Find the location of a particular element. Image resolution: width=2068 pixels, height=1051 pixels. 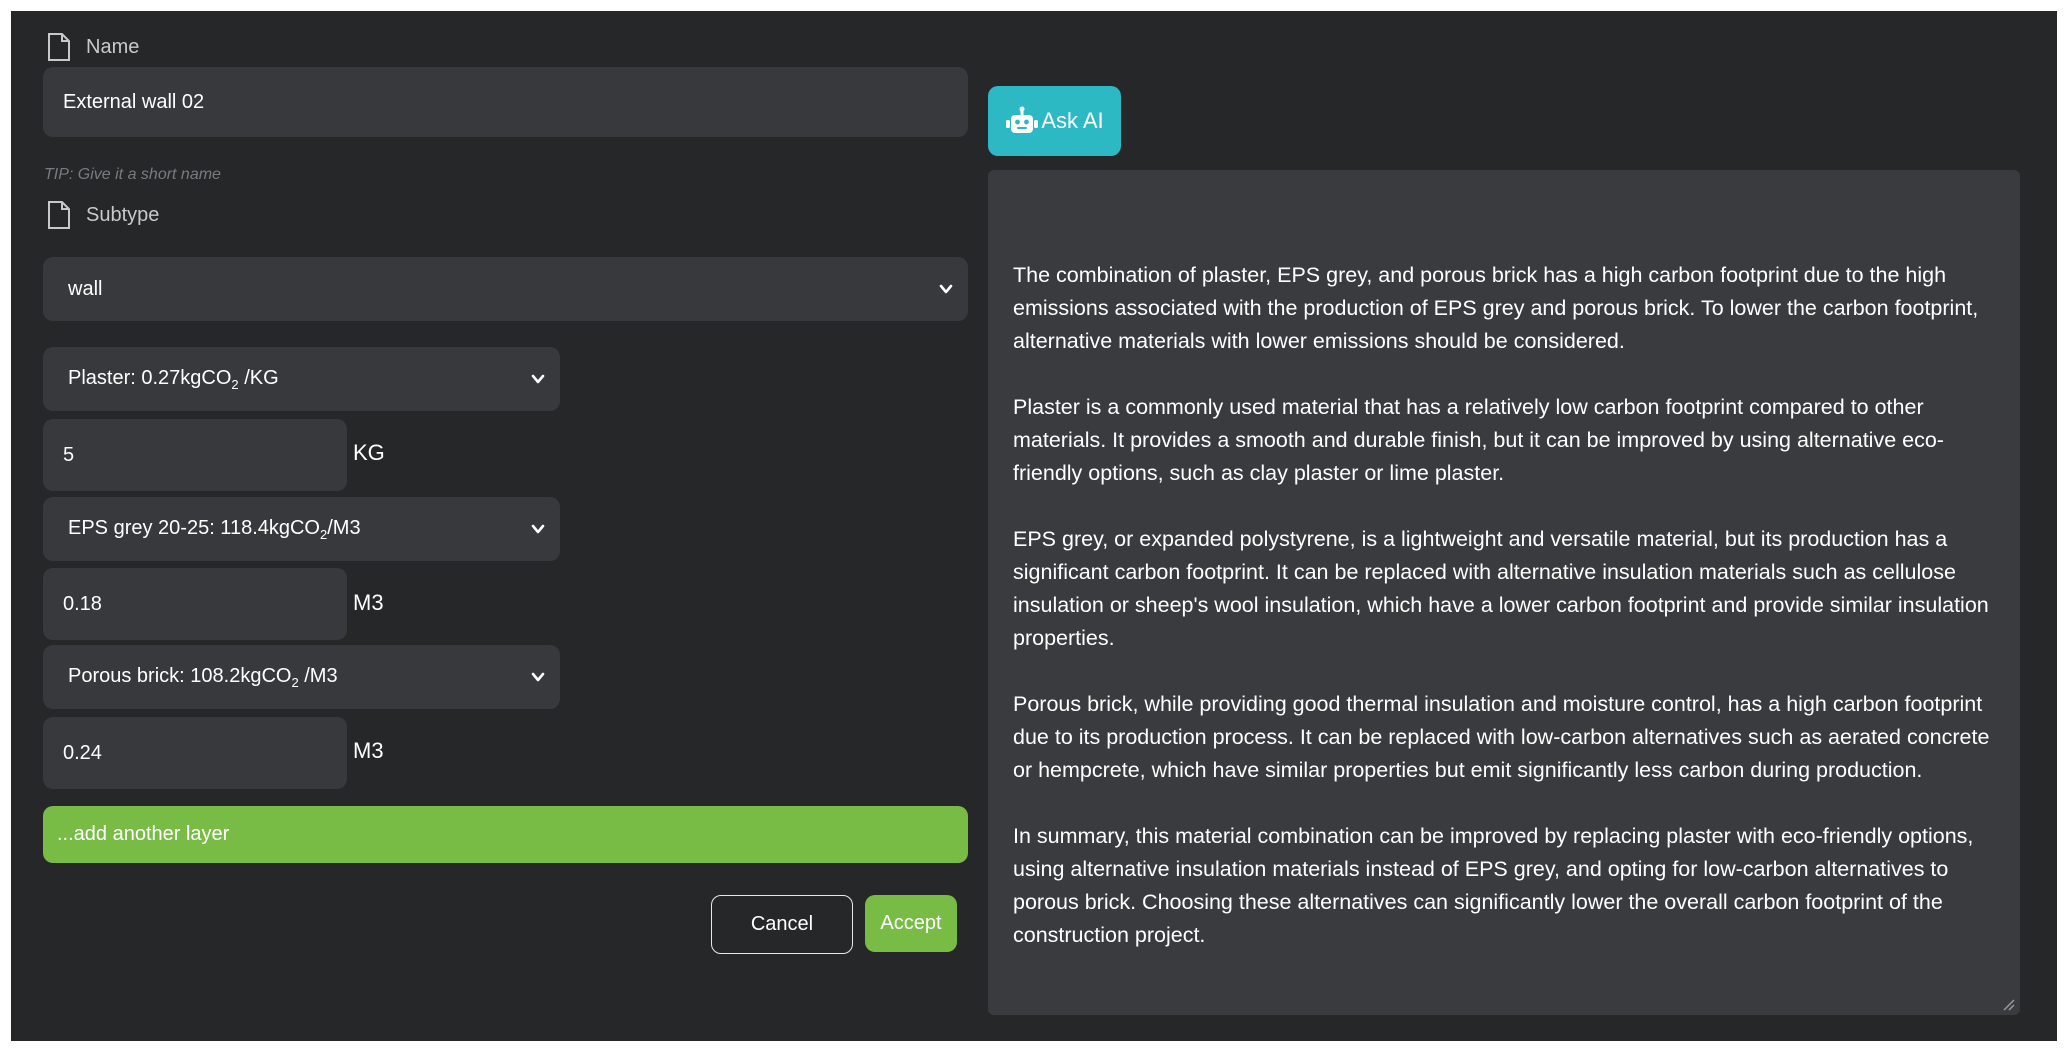

resize-handle-icon is located at coordinates (2008, 1004).